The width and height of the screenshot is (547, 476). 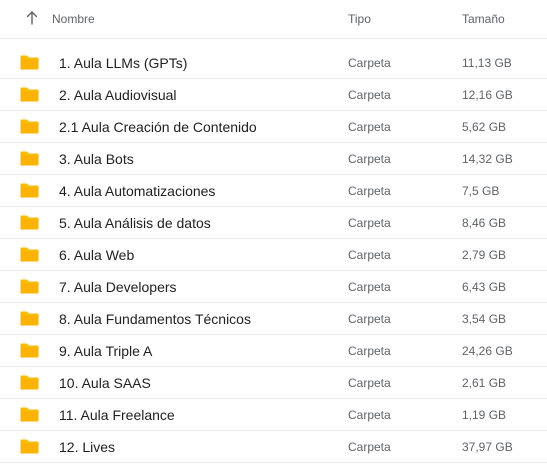 I want to click on table-row: 2. Aula Audiovisual Carpeta 12,16 GB, so click(x=273, y=95).